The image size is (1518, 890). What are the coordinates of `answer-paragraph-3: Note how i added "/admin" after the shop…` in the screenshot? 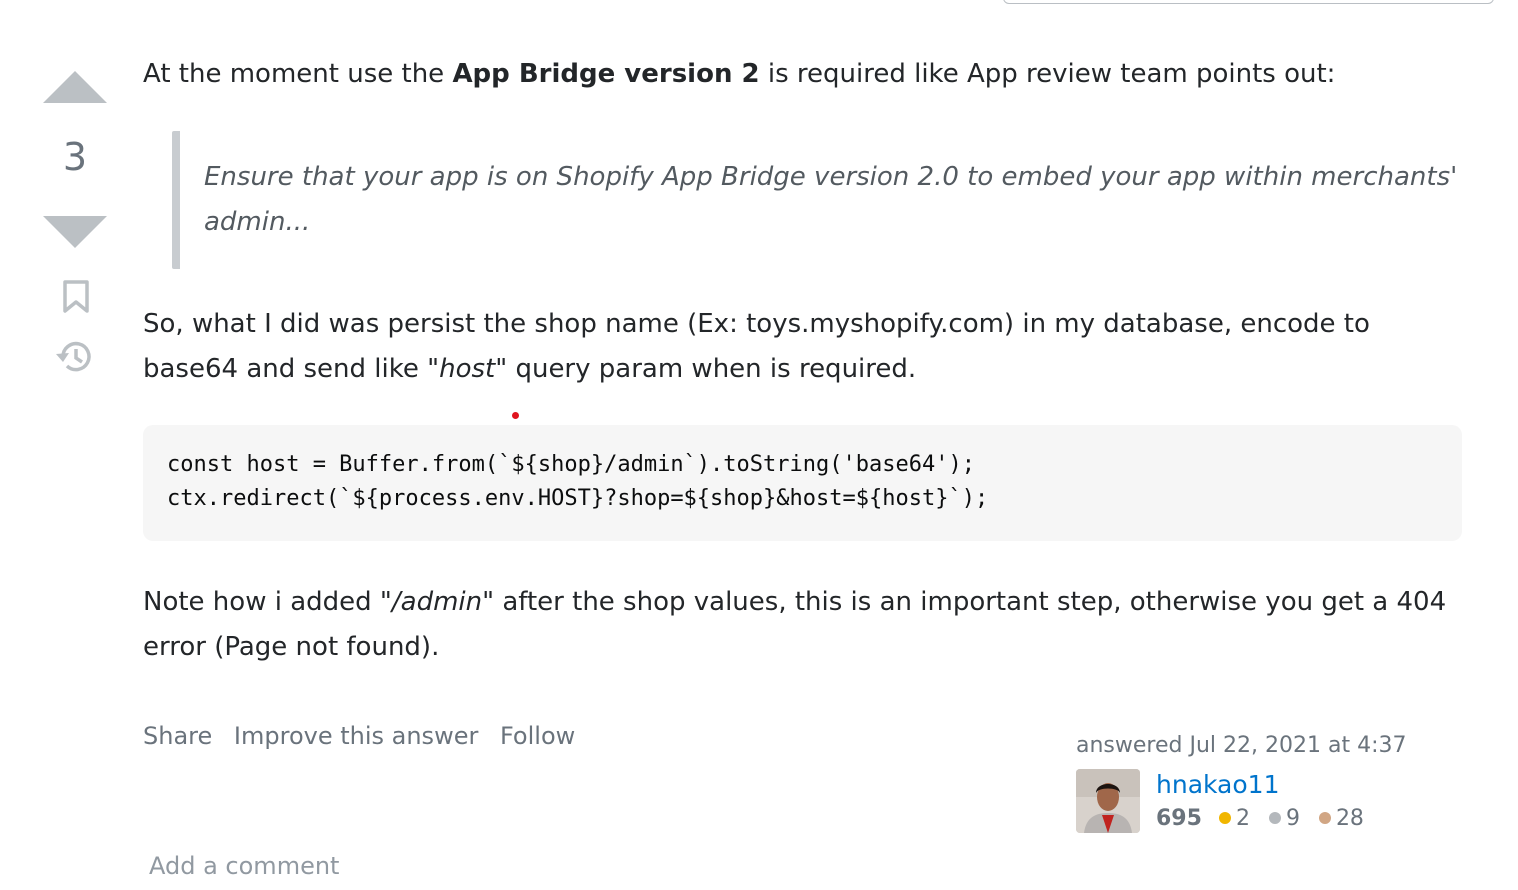 It's located at (795, 624).